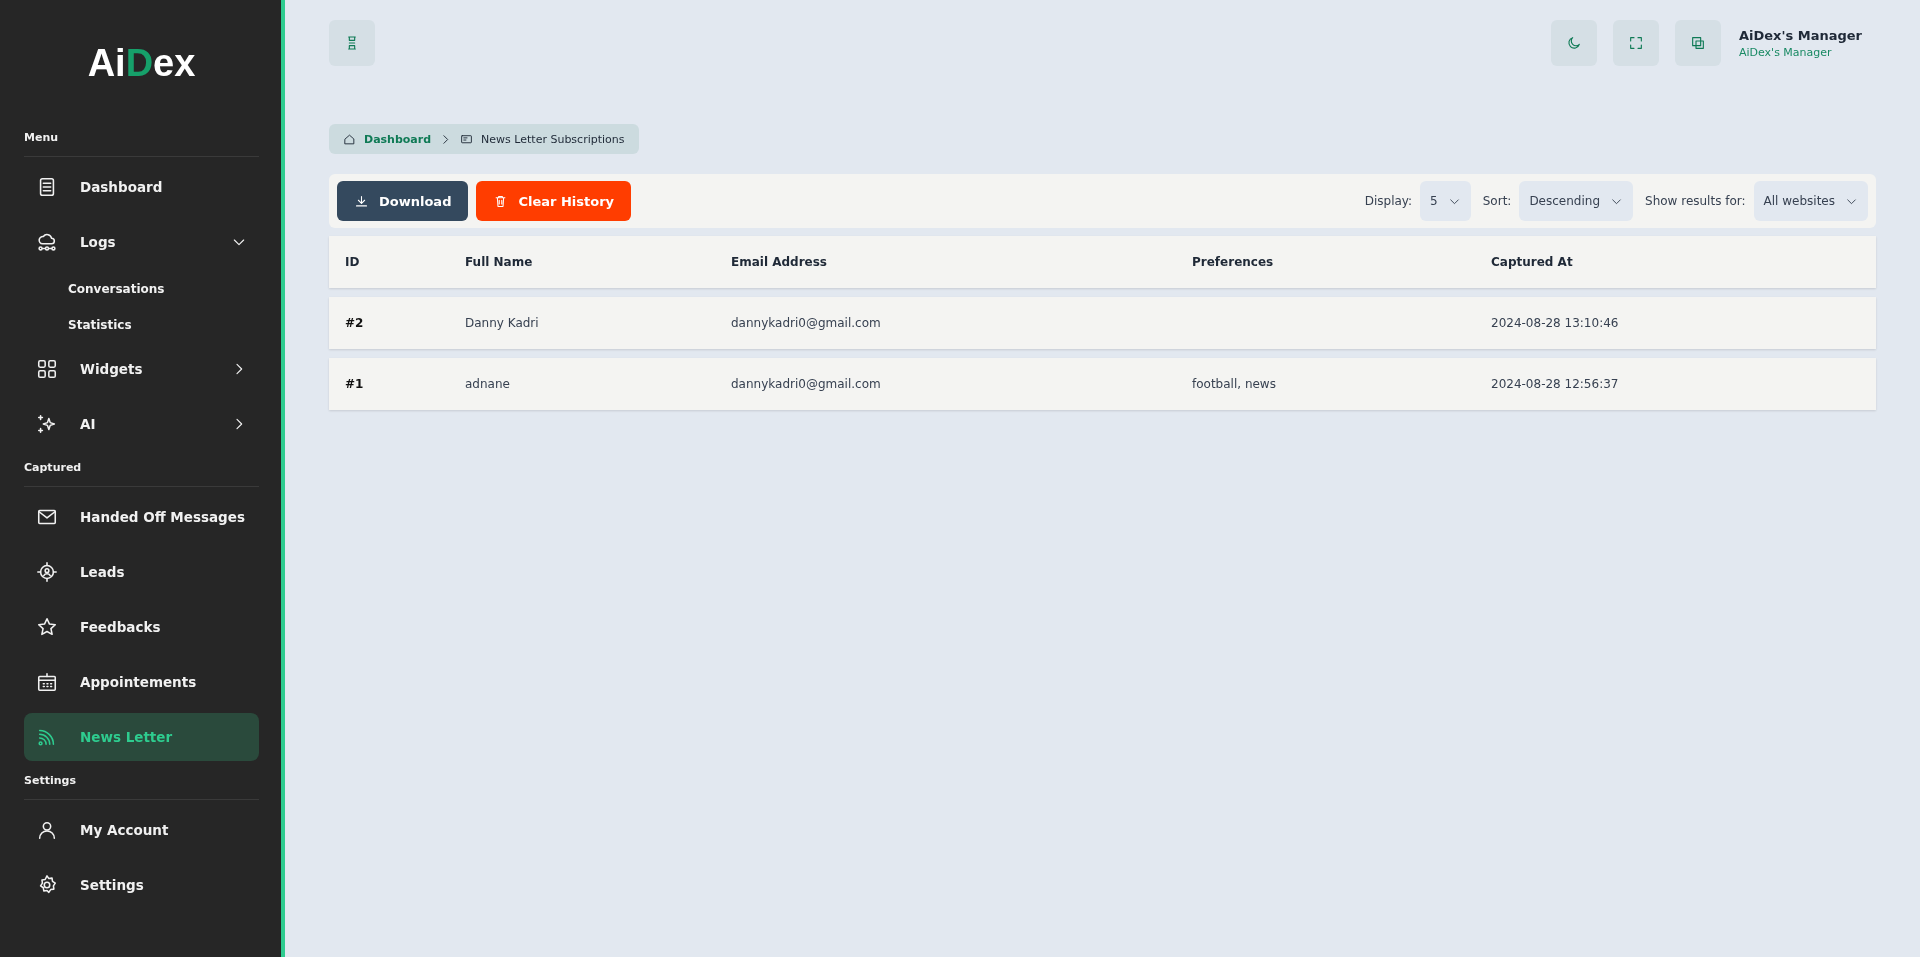  Describe the element at coordinates (47, 830) in the screenshot. I see `person-icon` at that location.